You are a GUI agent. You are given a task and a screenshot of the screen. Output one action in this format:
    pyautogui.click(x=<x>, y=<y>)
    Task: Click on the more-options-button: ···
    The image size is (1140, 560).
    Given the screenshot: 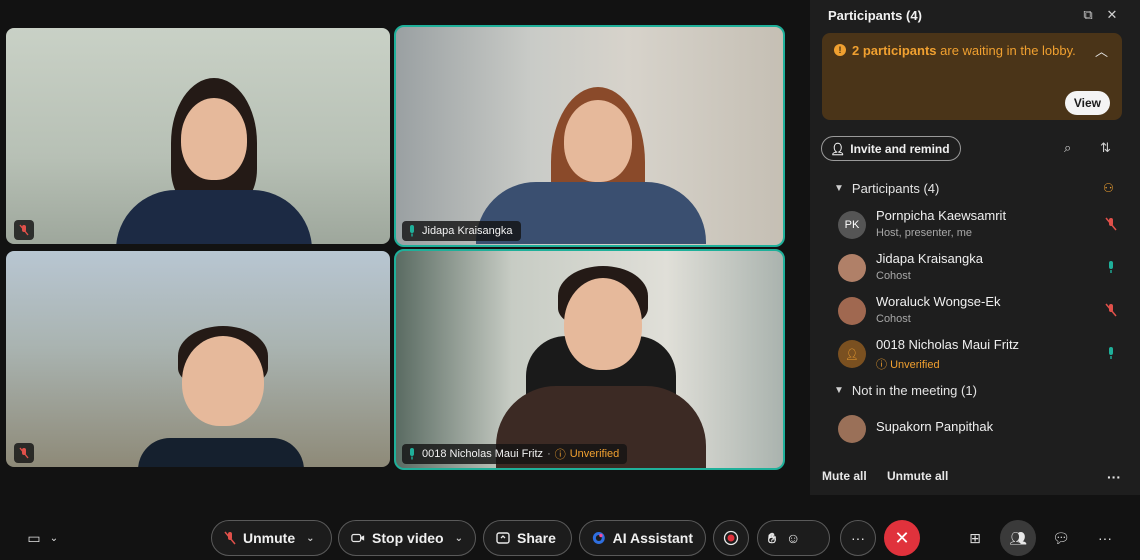 What is the action you would take?
    pyautogui.click(x=858, y=538)
    